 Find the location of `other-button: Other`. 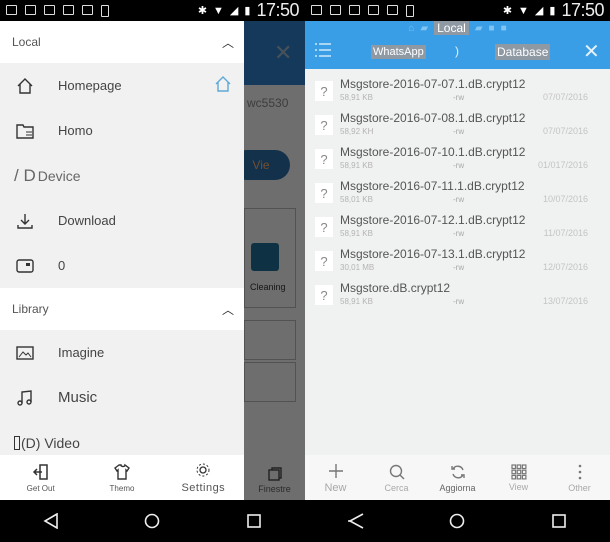

other-button: Other is located at coordinates (579, 477).